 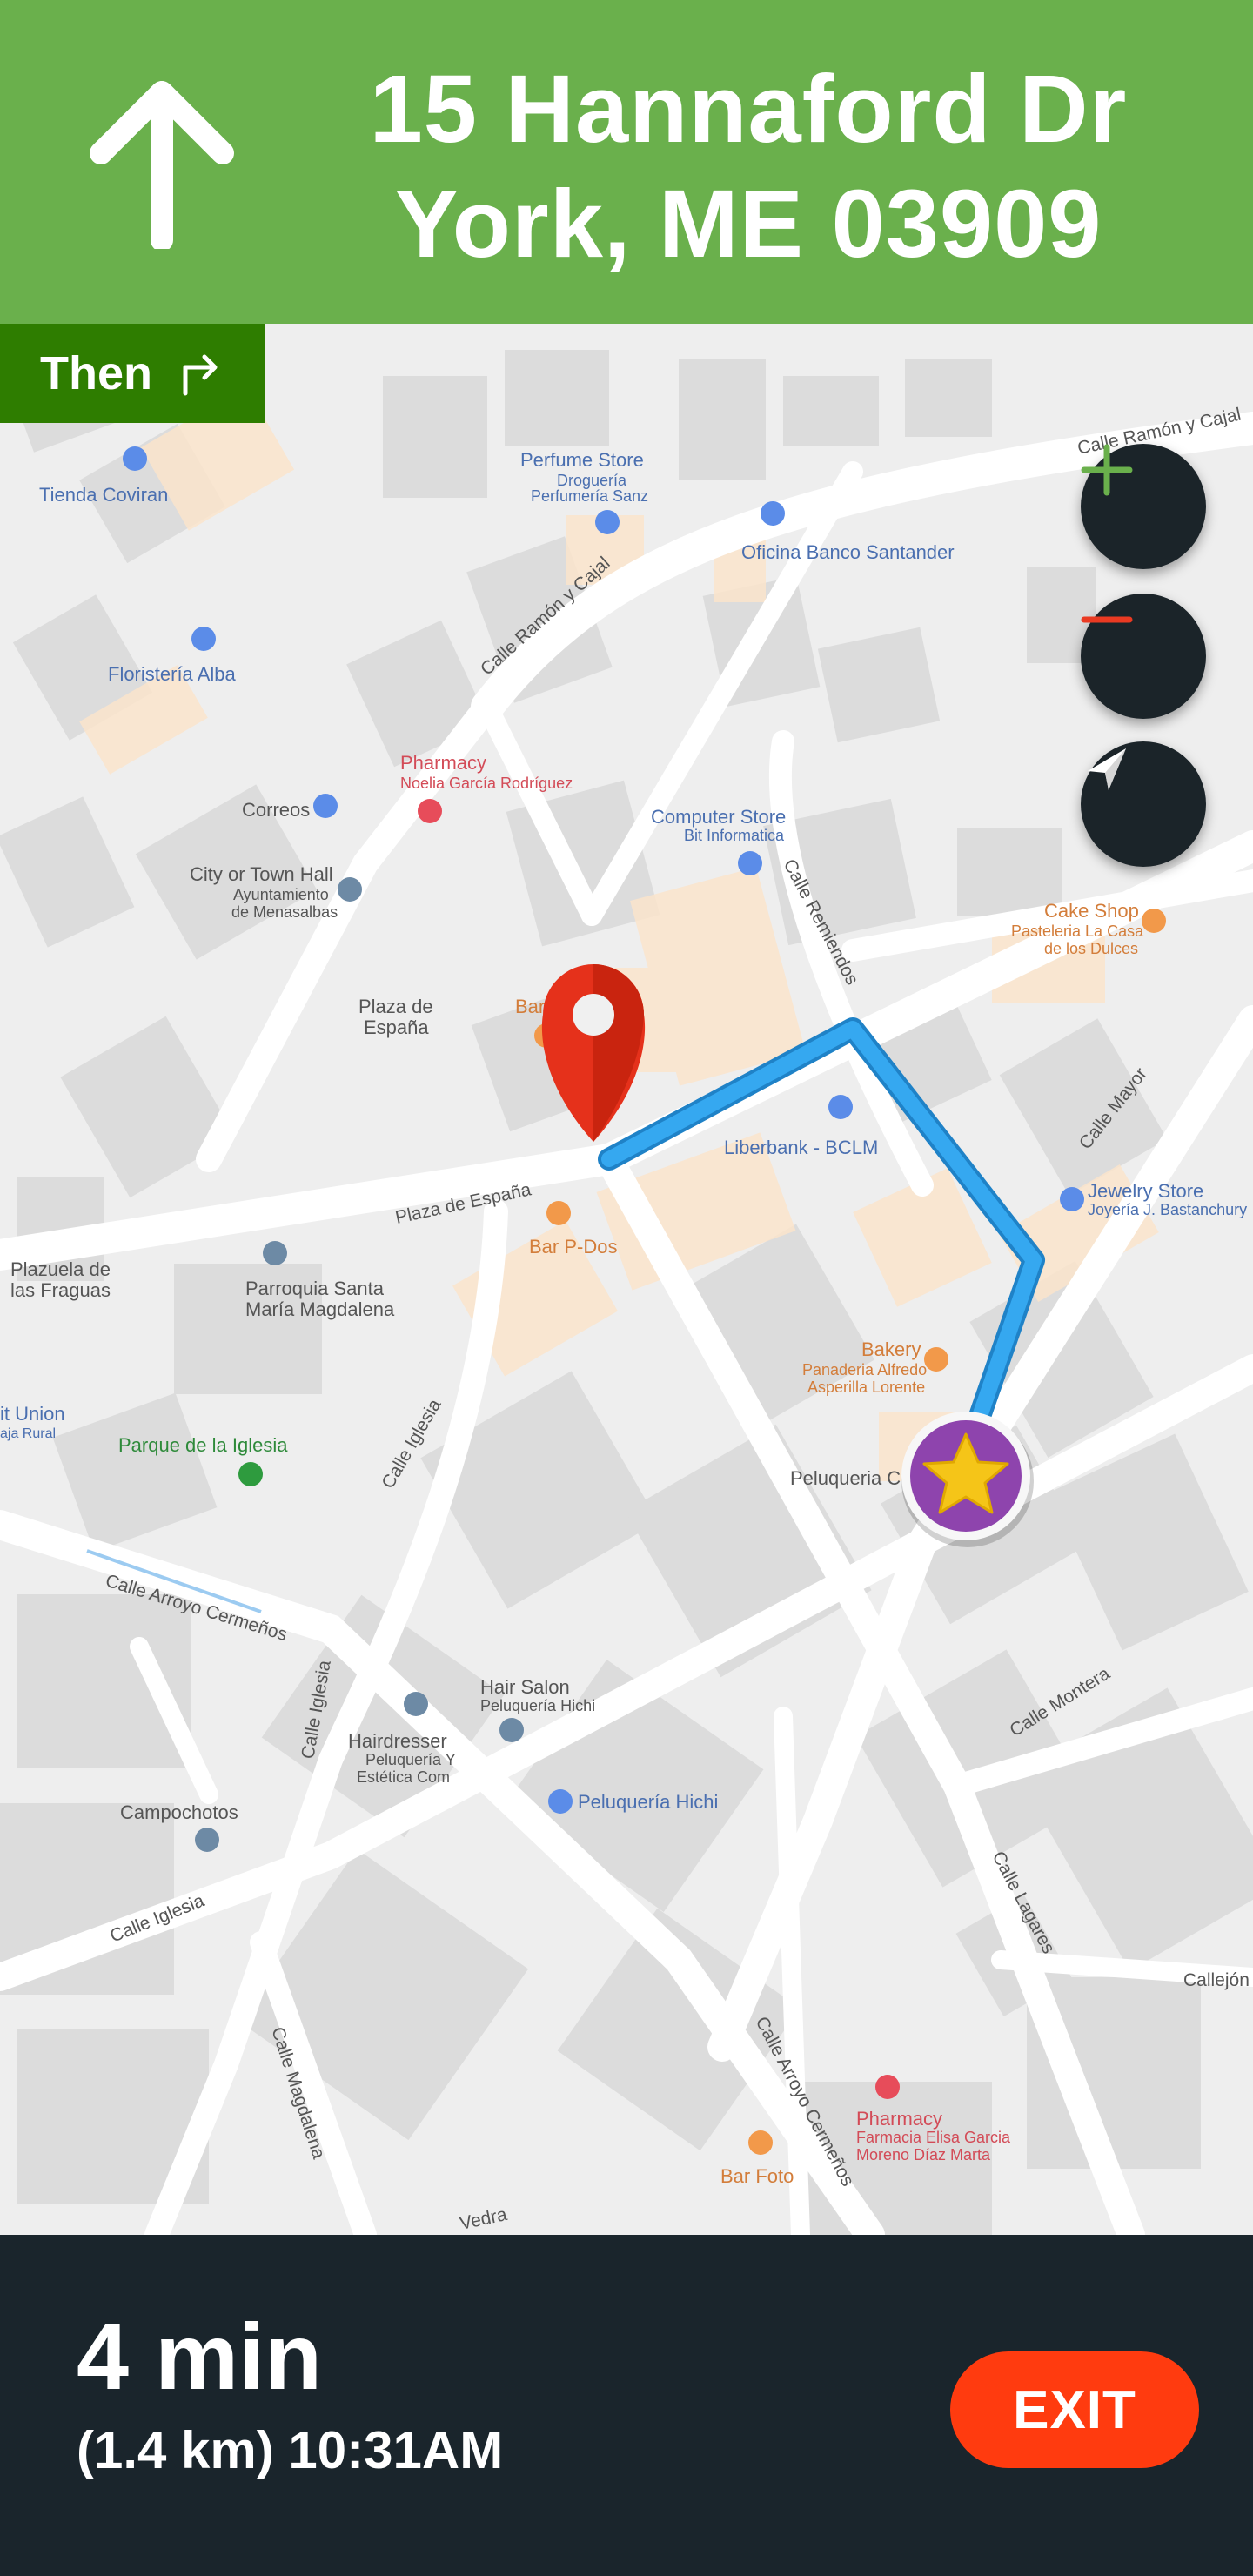 I want to click on address-line-2: York, ME 03909, so click(x=748, y=224).